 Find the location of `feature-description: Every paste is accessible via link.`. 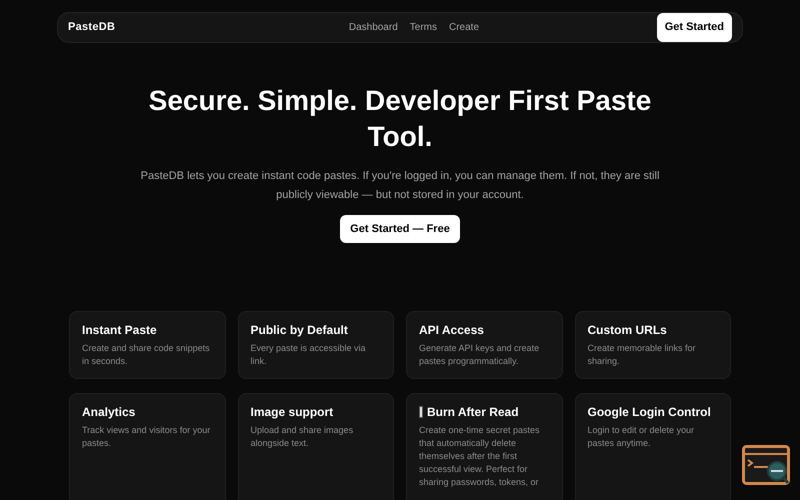

feature-description: Every paste is accessible via link. is located at coordinates (308, 355).